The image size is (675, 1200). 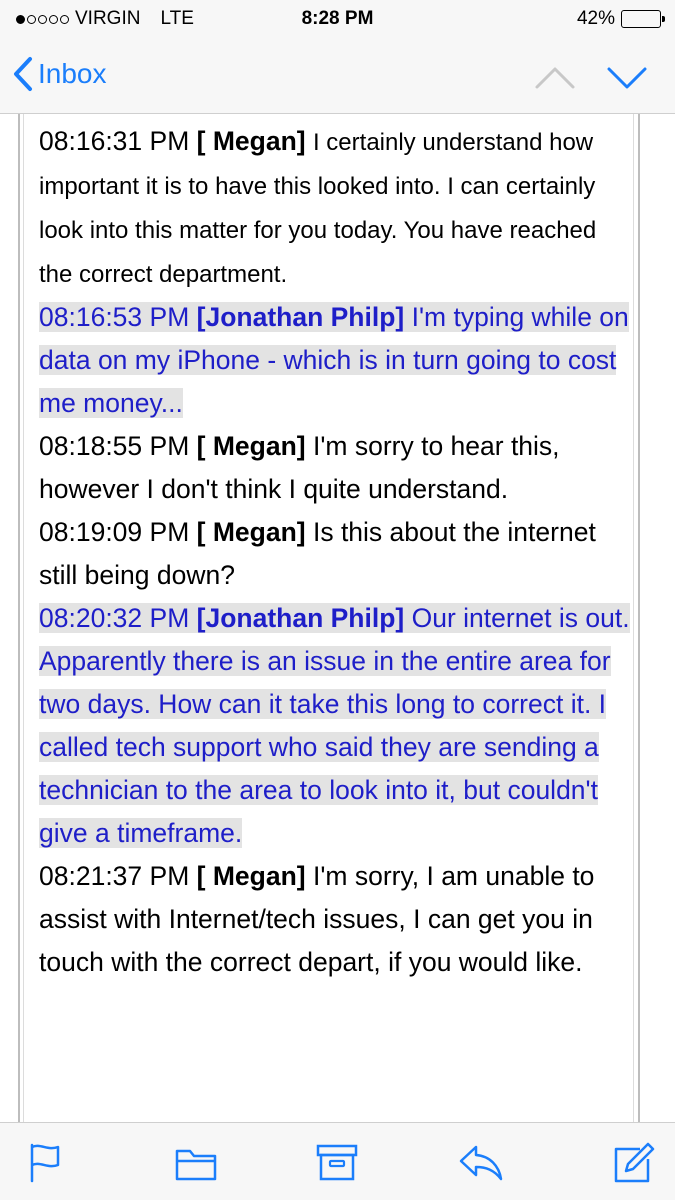 What do you see at coordinates (114, 618) in the screenshot?
I see `message-timestamp: 08:20:32 PM` at bounding box center [114, 618].